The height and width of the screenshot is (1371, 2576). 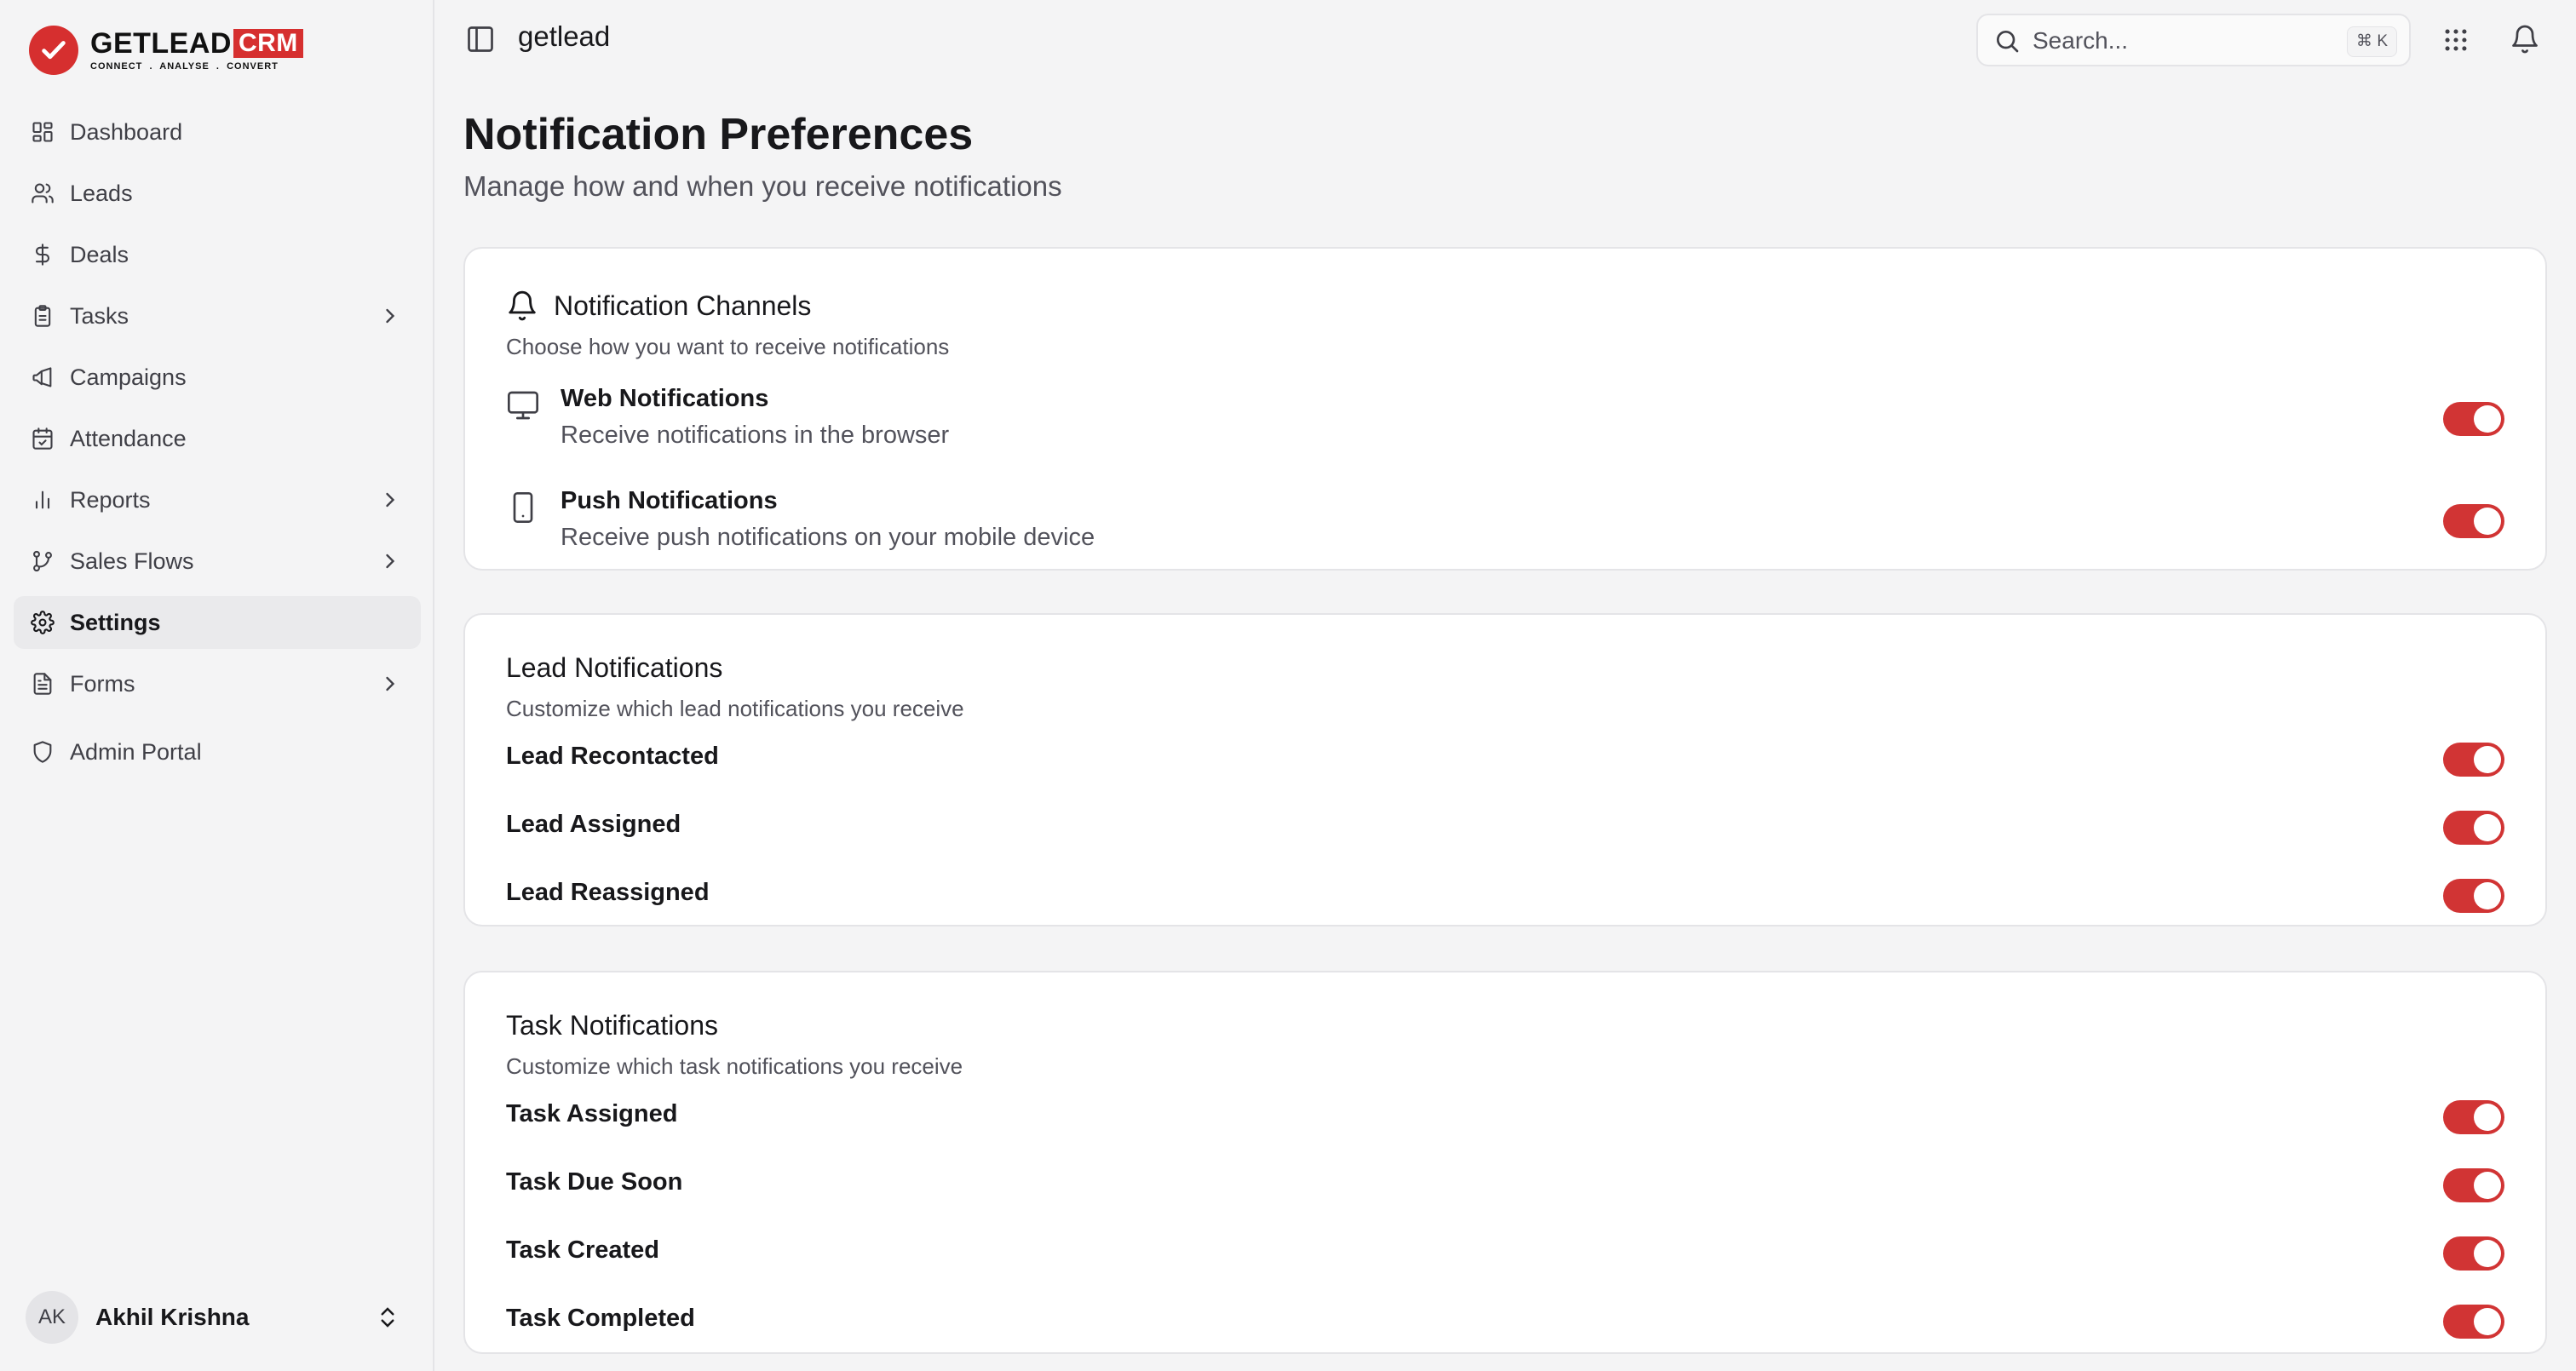 I want to click on setting-label: Task Due Soon, so click(x=594, y=1182).